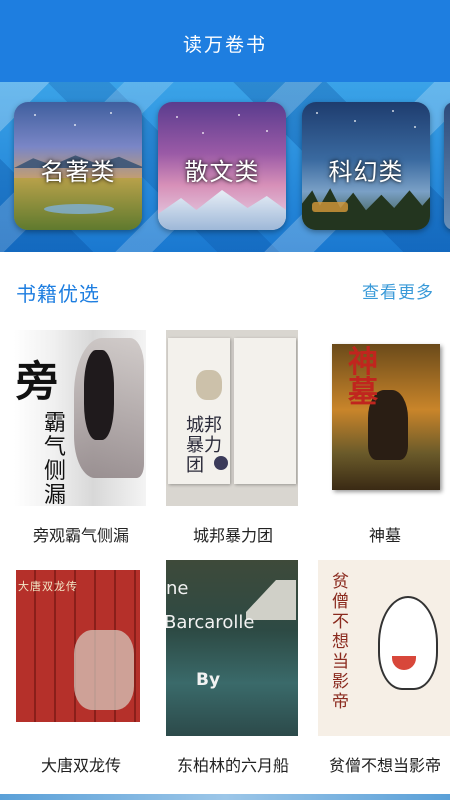  Describe the element at coordinates (398, 290) in the screenshot. I see `view-more-link: 查看更多` at that location.